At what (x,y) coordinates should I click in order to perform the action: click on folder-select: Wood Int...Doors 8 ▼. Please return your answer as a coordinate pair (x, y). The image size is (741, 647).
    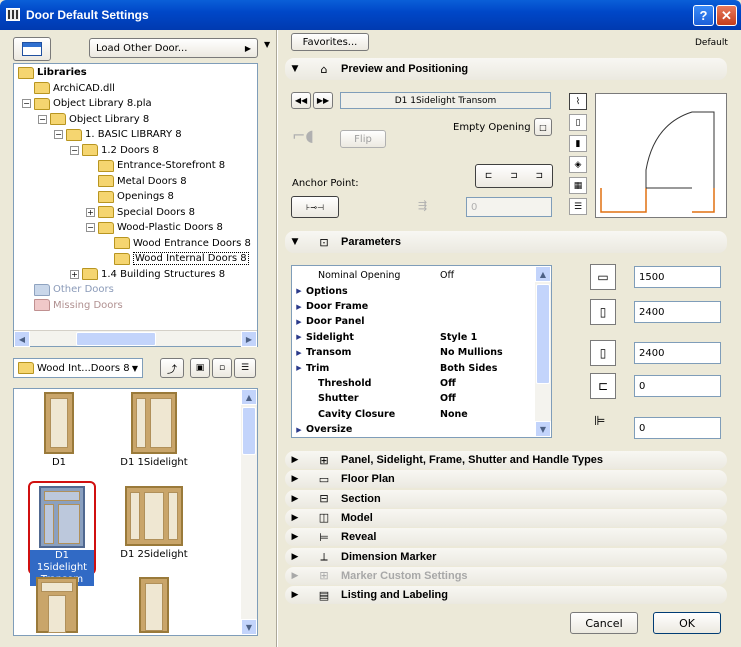
    Looking at the image, I should click on (78, 368).